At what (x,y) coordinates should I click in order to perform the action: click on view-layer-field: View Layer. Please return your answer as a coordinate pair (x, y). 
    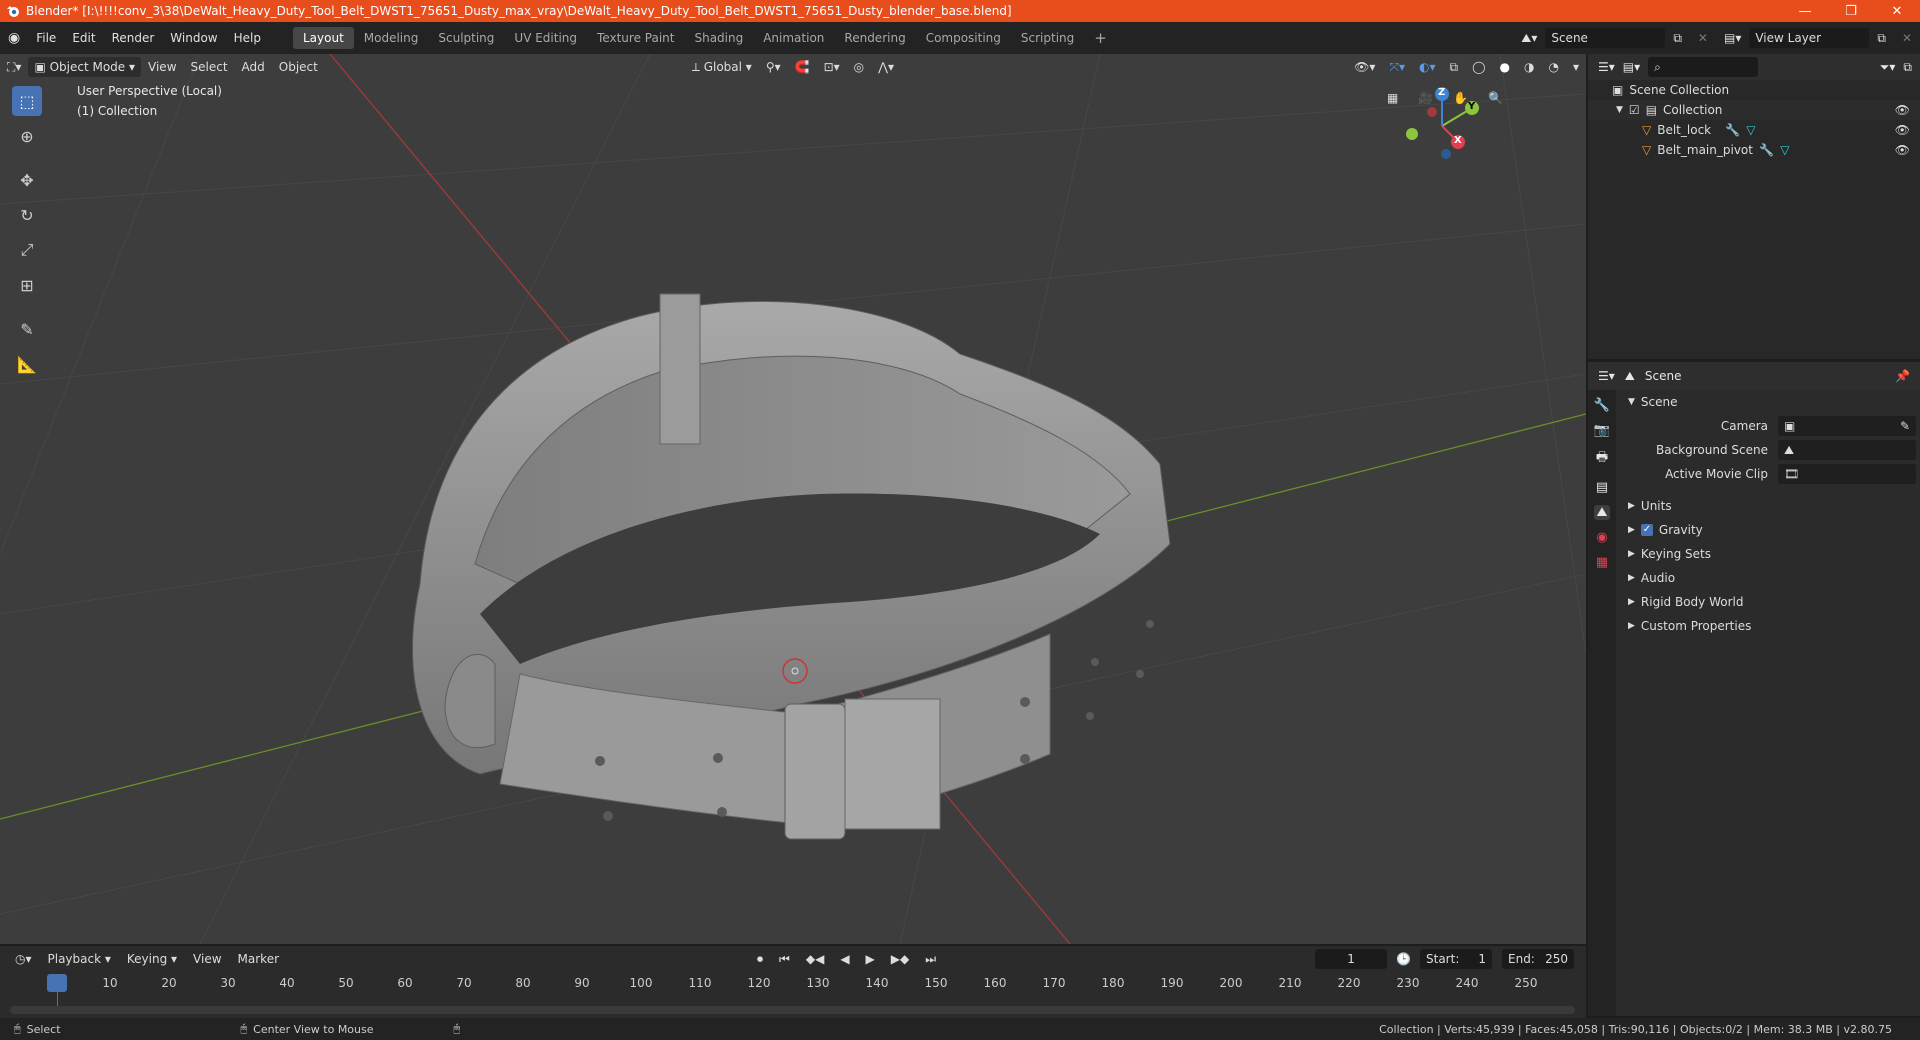
    Looking at the image, I should click on (1809, 38).